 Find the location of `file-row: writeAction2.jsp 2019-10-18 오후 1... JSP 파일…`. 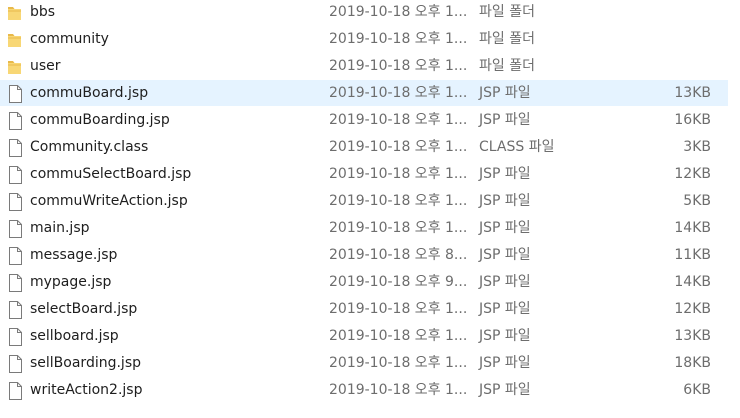

file-row: writeAction2.jsp 2019-10-18 오후 1... JSP 파일… is located at coordinates (364, 390).